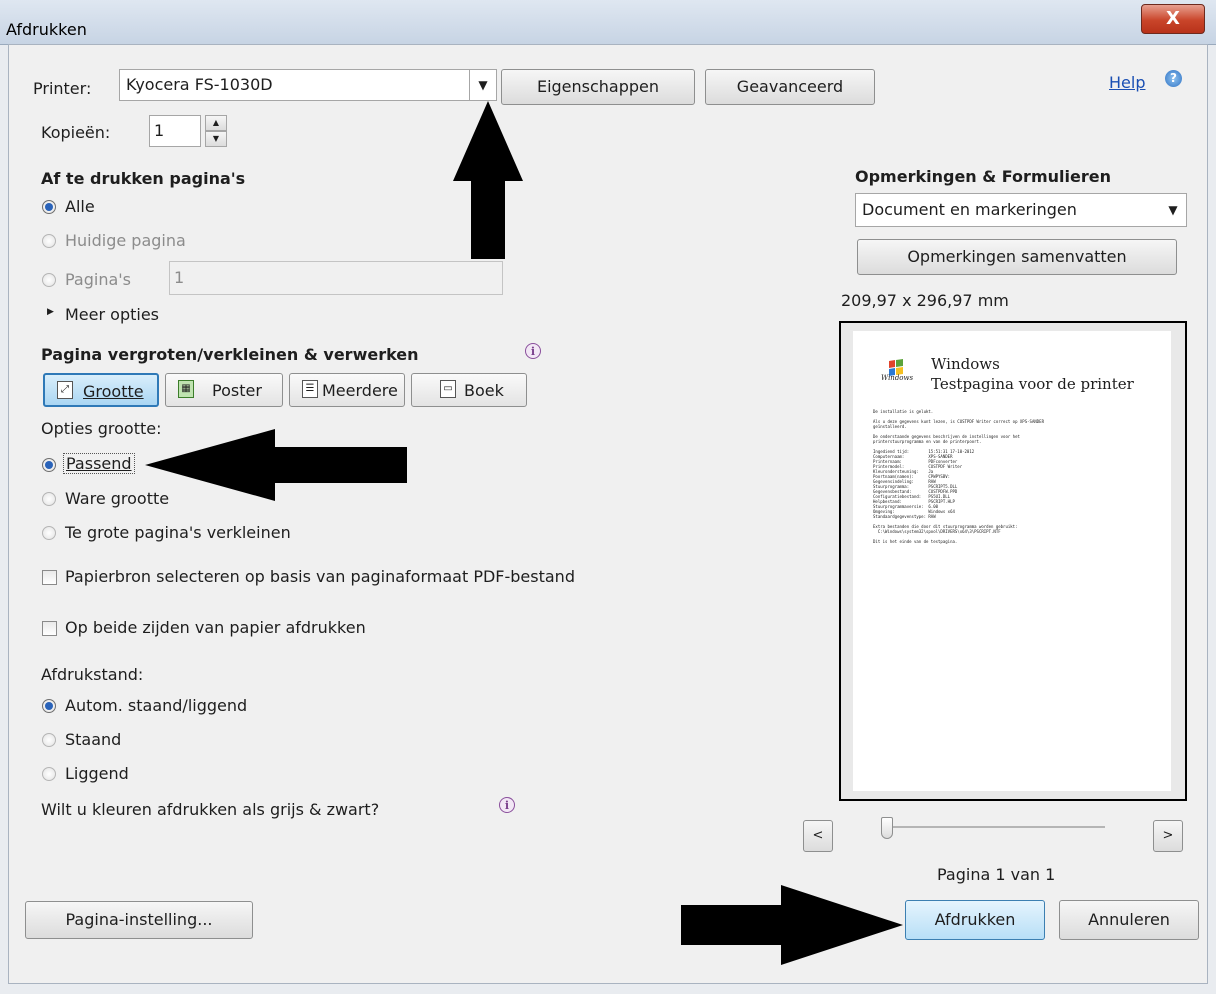  What do you see at coordinates (1017, 257) in the screenshot?
I see `summarize-comments-button: Opmerkingen samenvatten` at bounding box center [1017, 257].